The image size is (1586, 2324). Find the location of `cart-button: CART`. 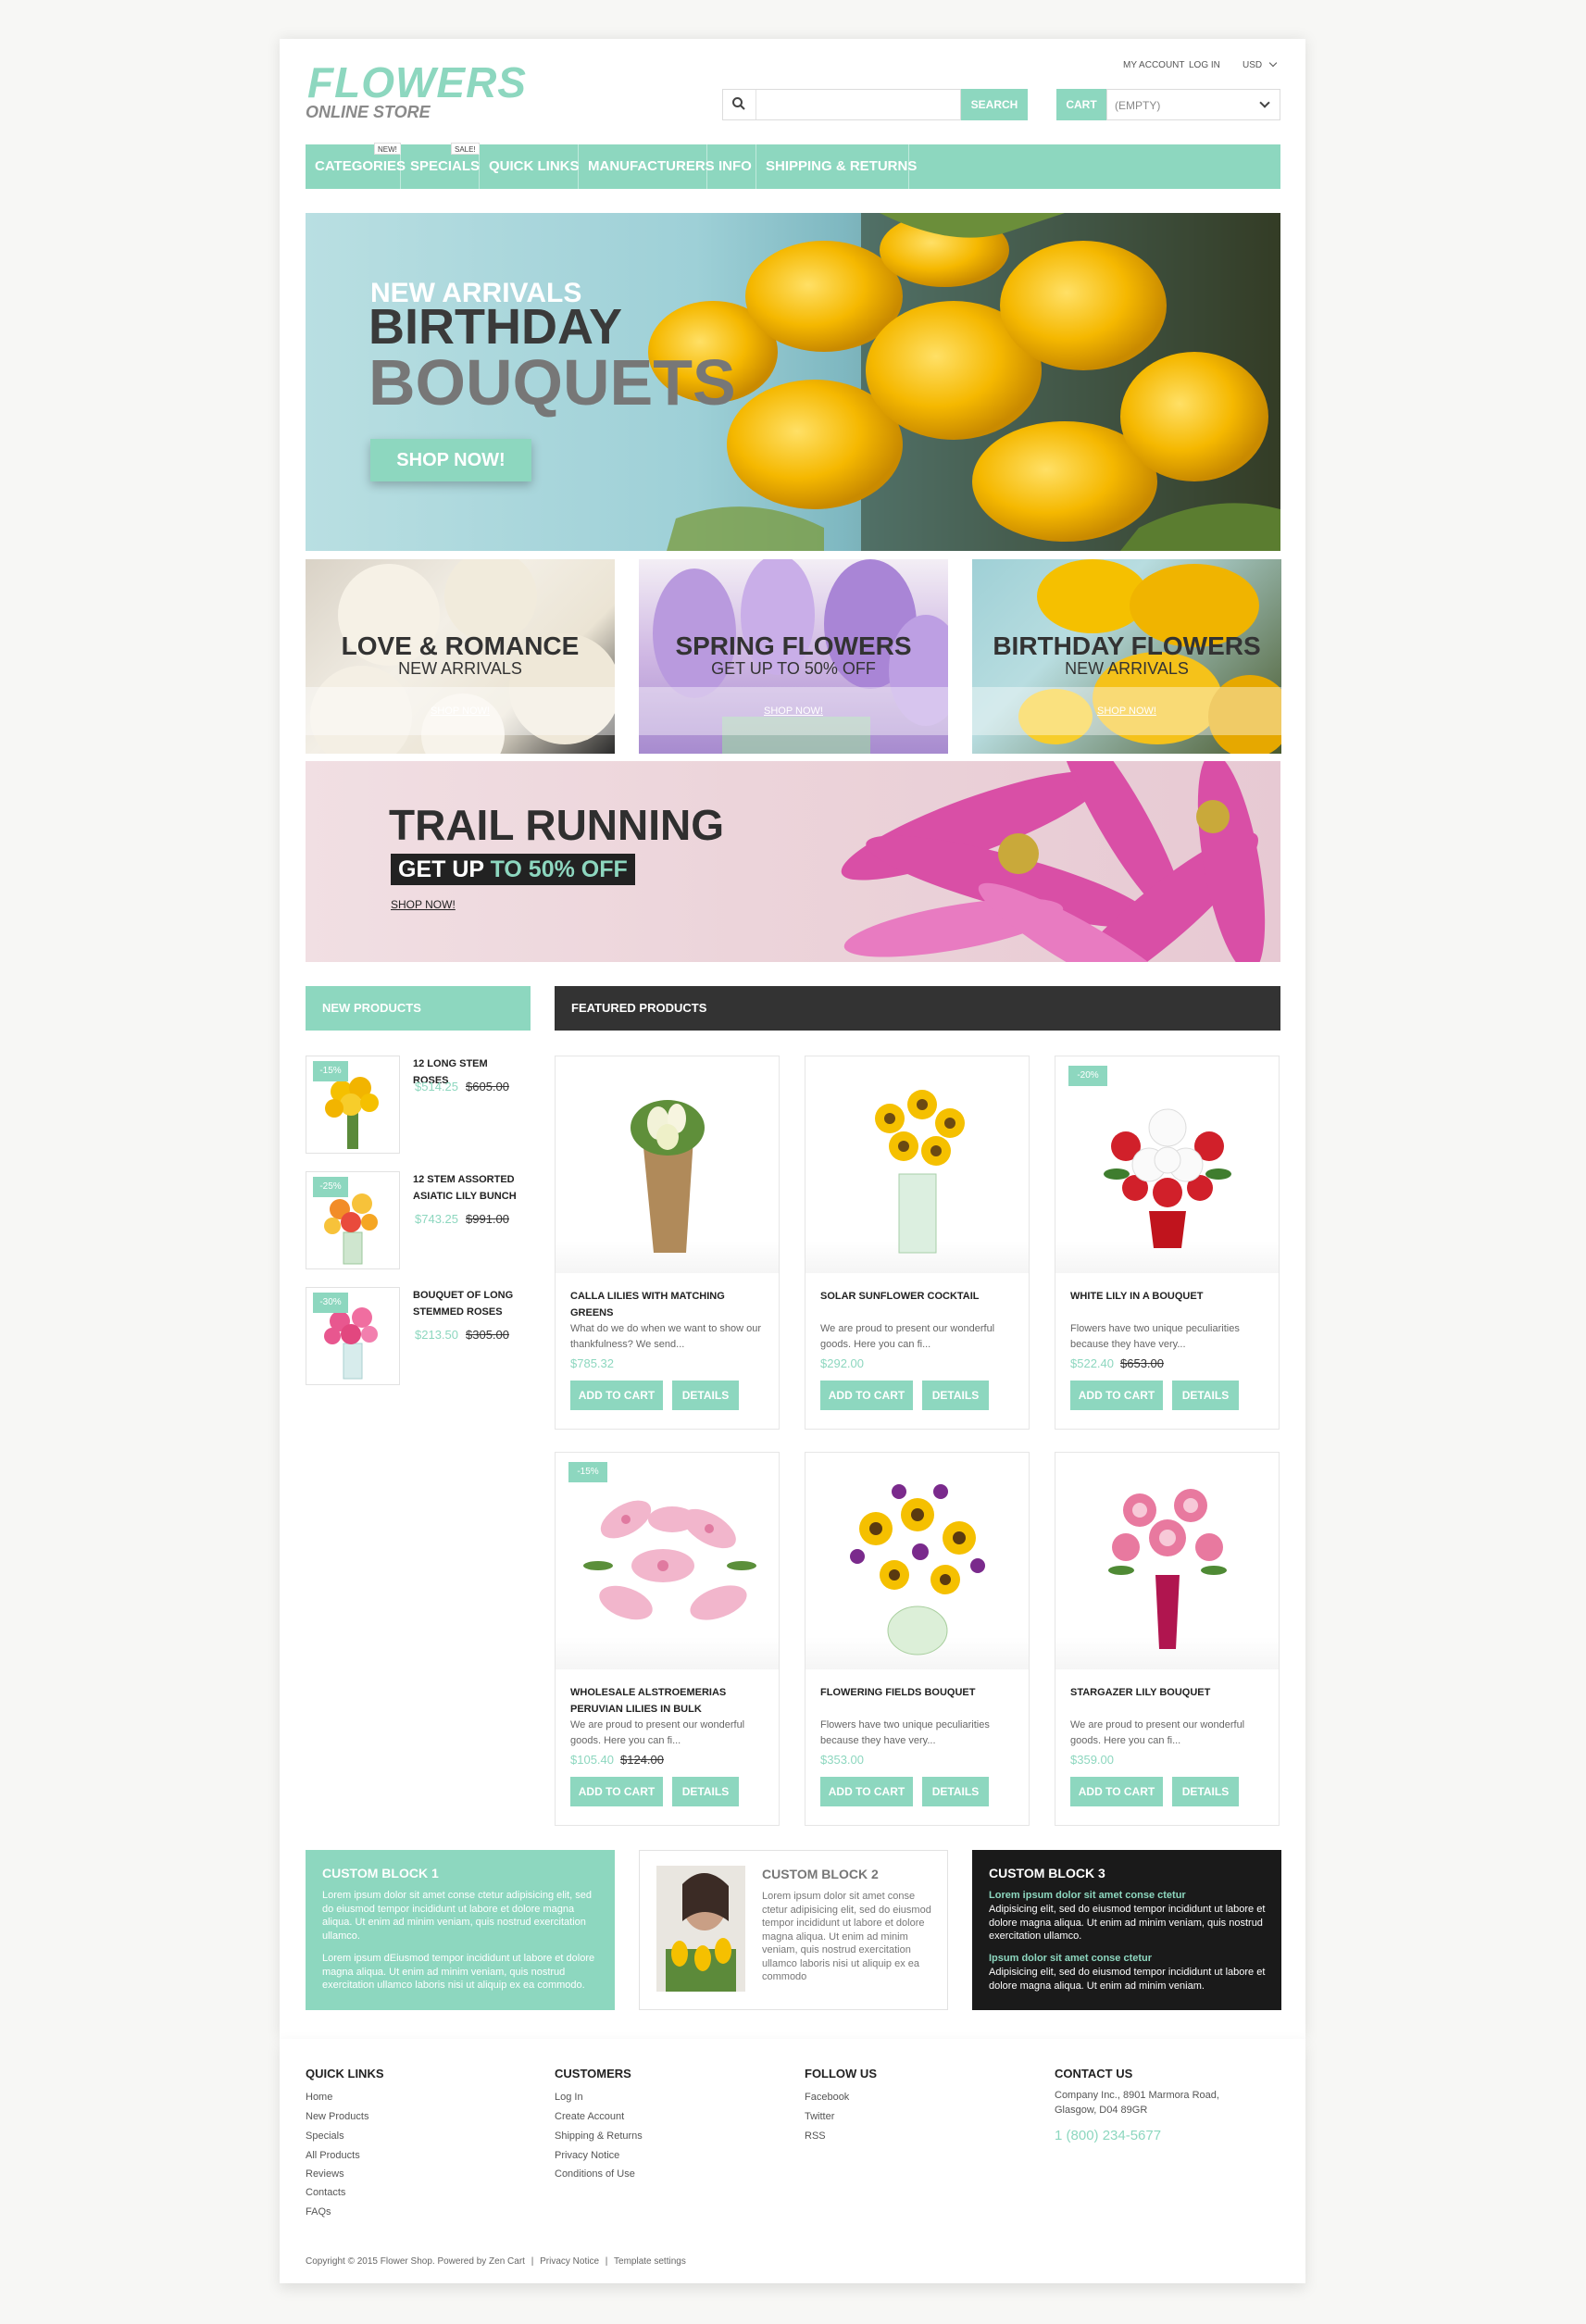

cart-button: CART is located at coordinates (1081, 104).